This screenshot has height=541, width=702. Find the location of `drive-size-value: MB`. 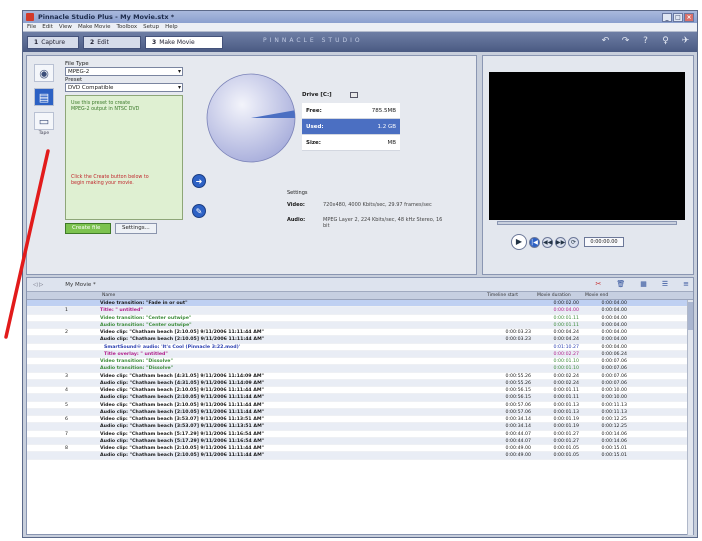

drive-size-value: MB is located at coordinates (391, 142).